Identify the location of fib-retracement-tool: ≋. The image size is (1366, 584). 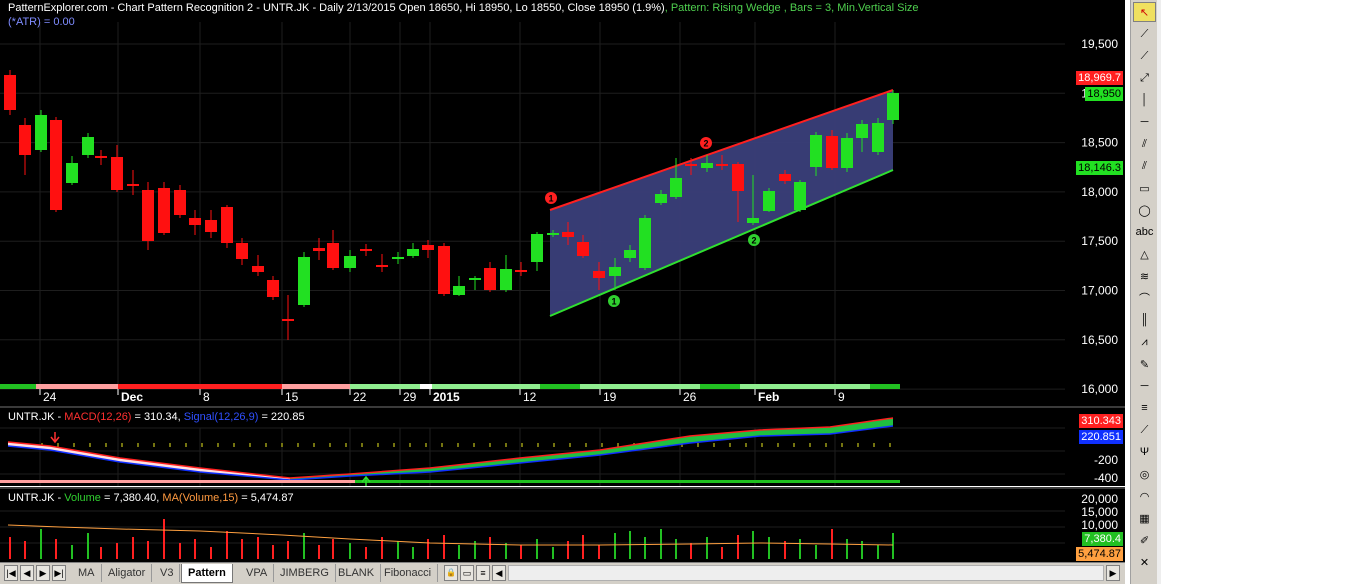
(1144, 276).